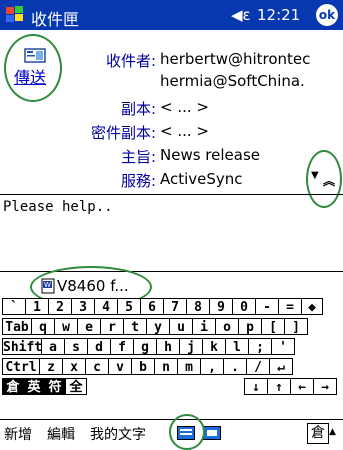 The width and height of the screenshot is (343, 450). I want to click on cc-label: 副本:, so click(138, 109).